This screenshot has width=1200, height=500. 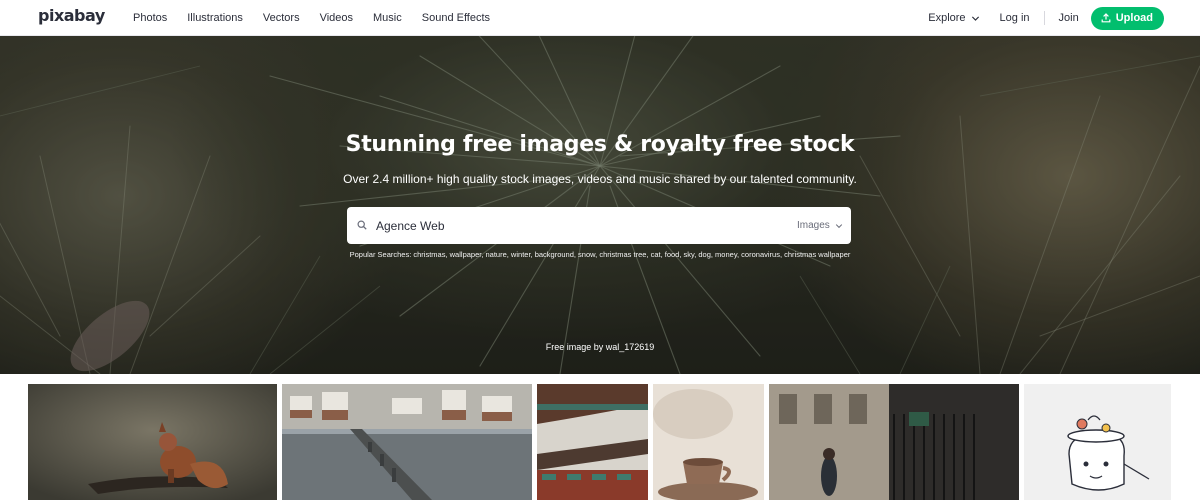 I want to click on search-bar: Images, so click(x=599, y=225).